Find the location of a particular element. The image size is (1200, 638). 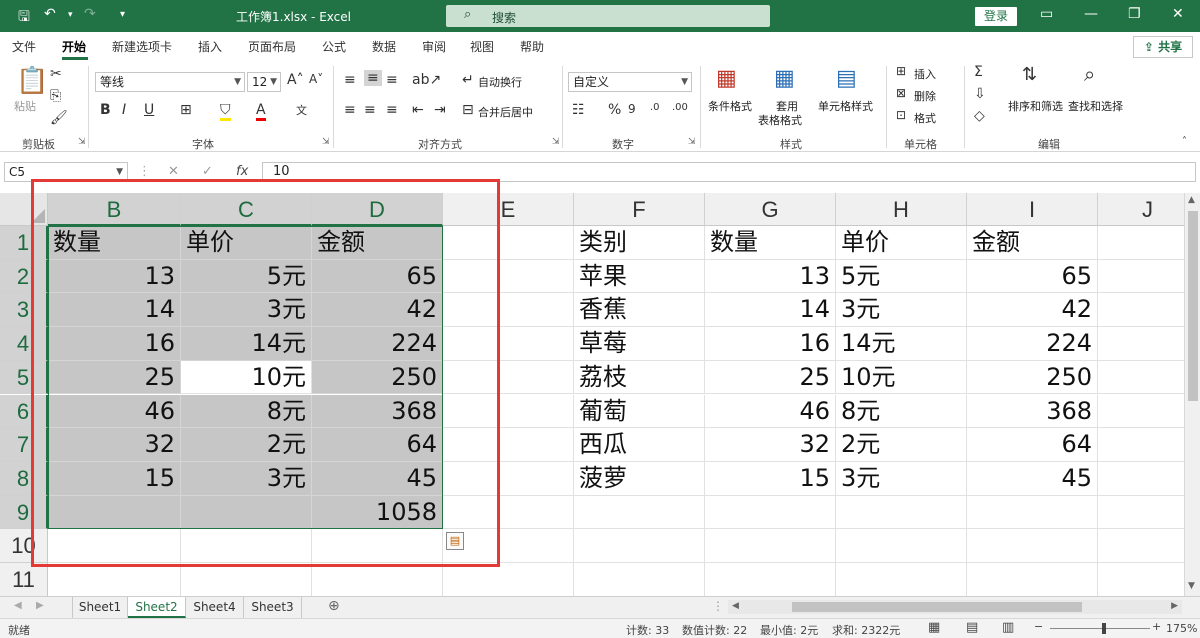

cell-j2 is located at coordinates (1141, 277).